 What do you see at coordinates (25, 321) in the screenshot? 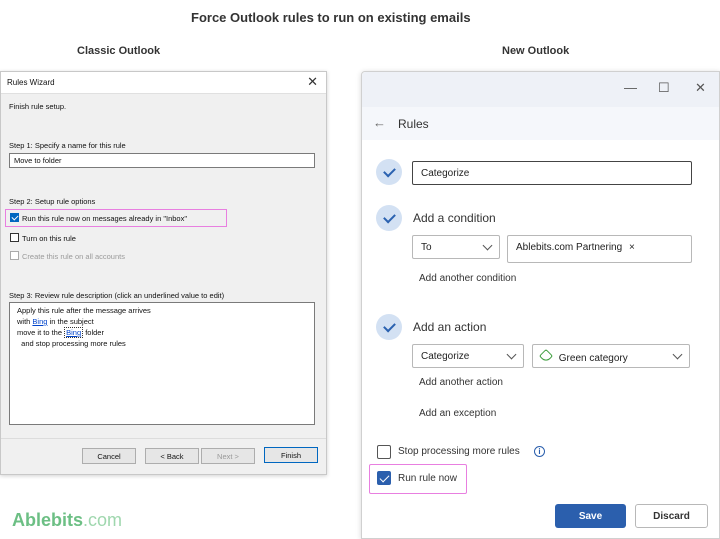
I see `description-text: with` at bounding box center [25, 321].